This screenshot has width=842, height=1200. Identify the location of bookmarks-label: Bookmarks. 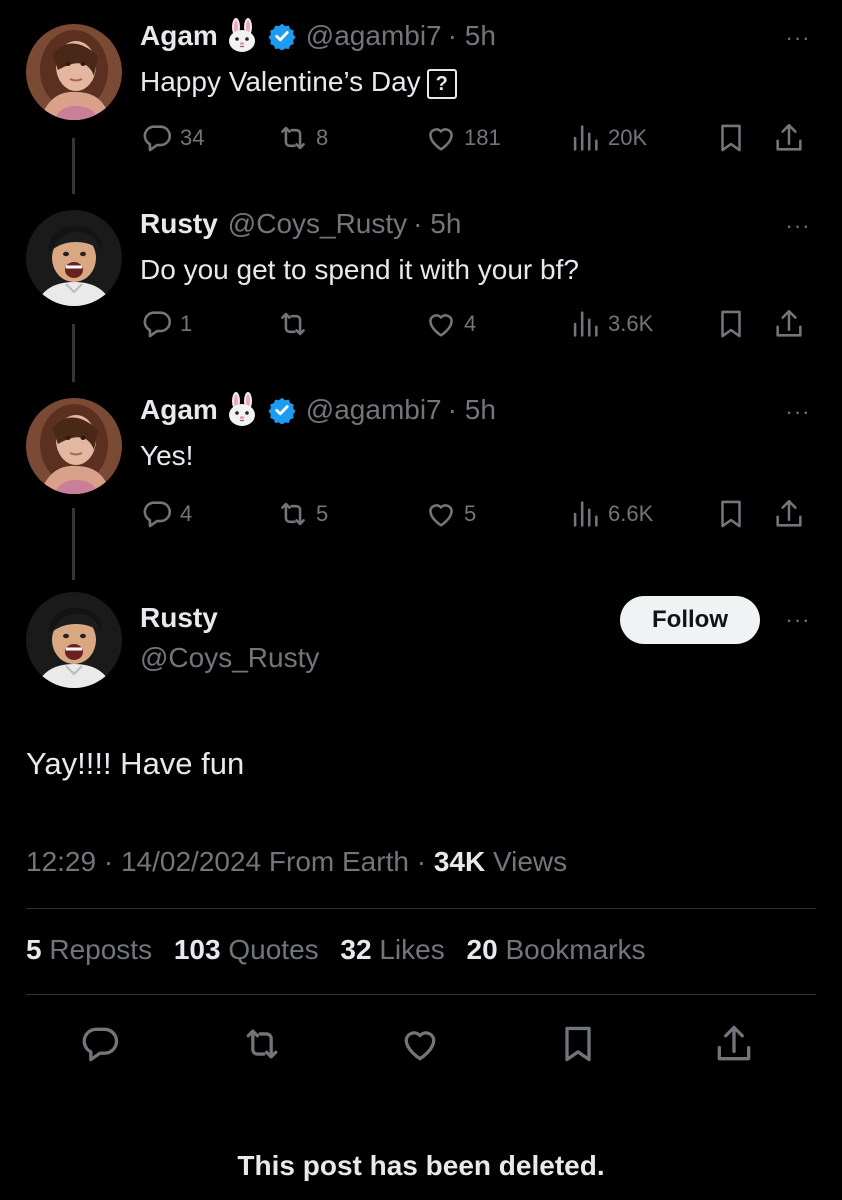
(575, 949).